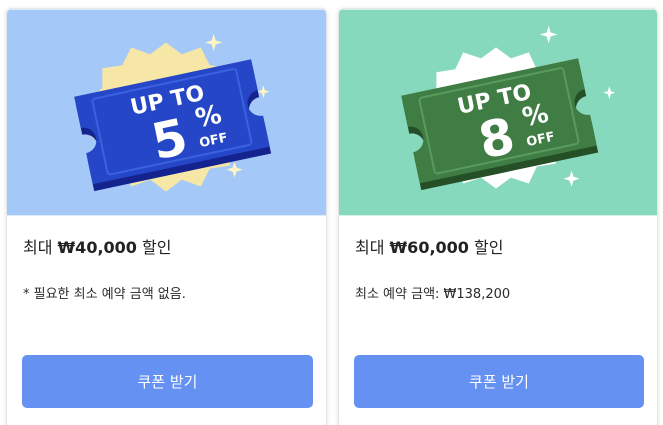  I want to click on max-discount-amount: ₩40,000, so click(97, 247).